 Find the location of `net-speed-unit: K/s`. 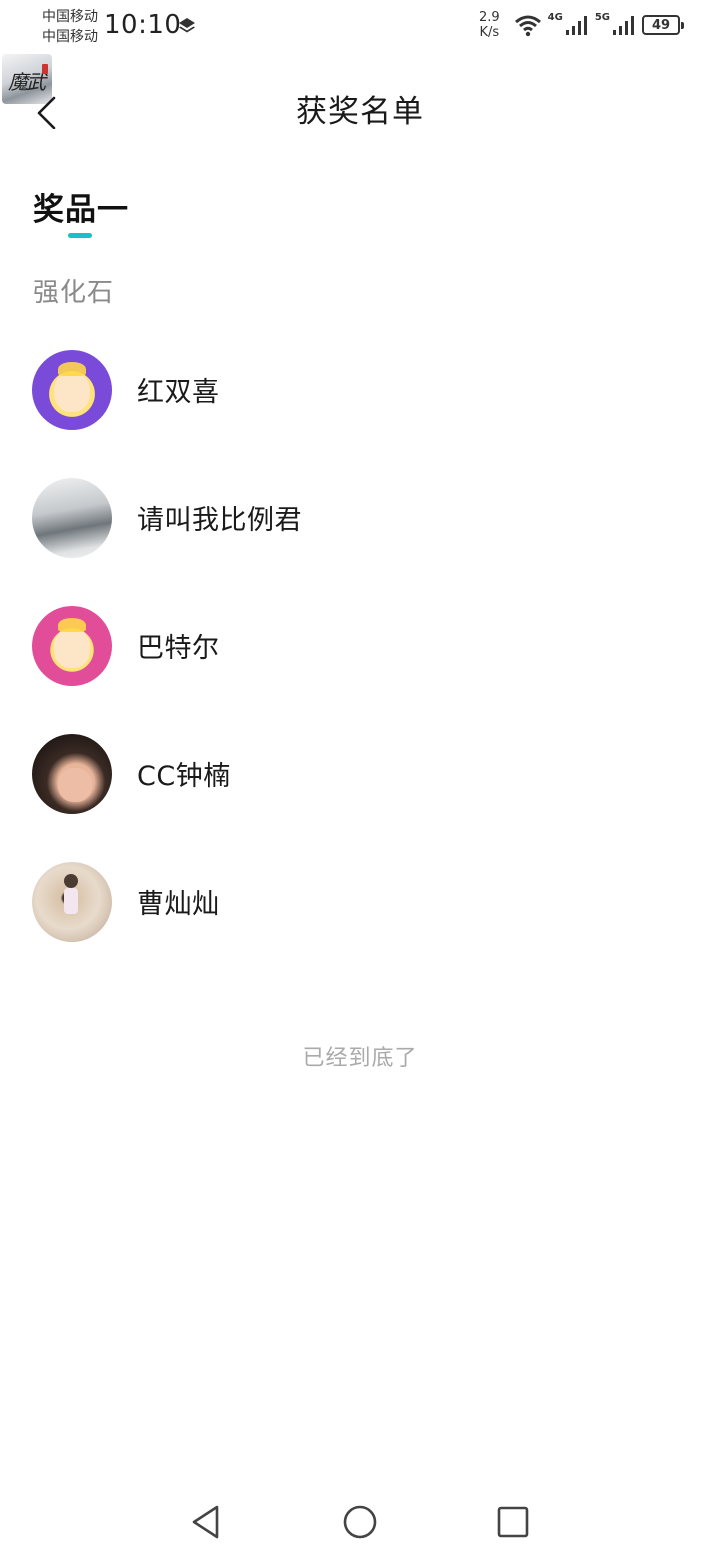

net-speed-unit: K/s is located at coordinates (489, 32).